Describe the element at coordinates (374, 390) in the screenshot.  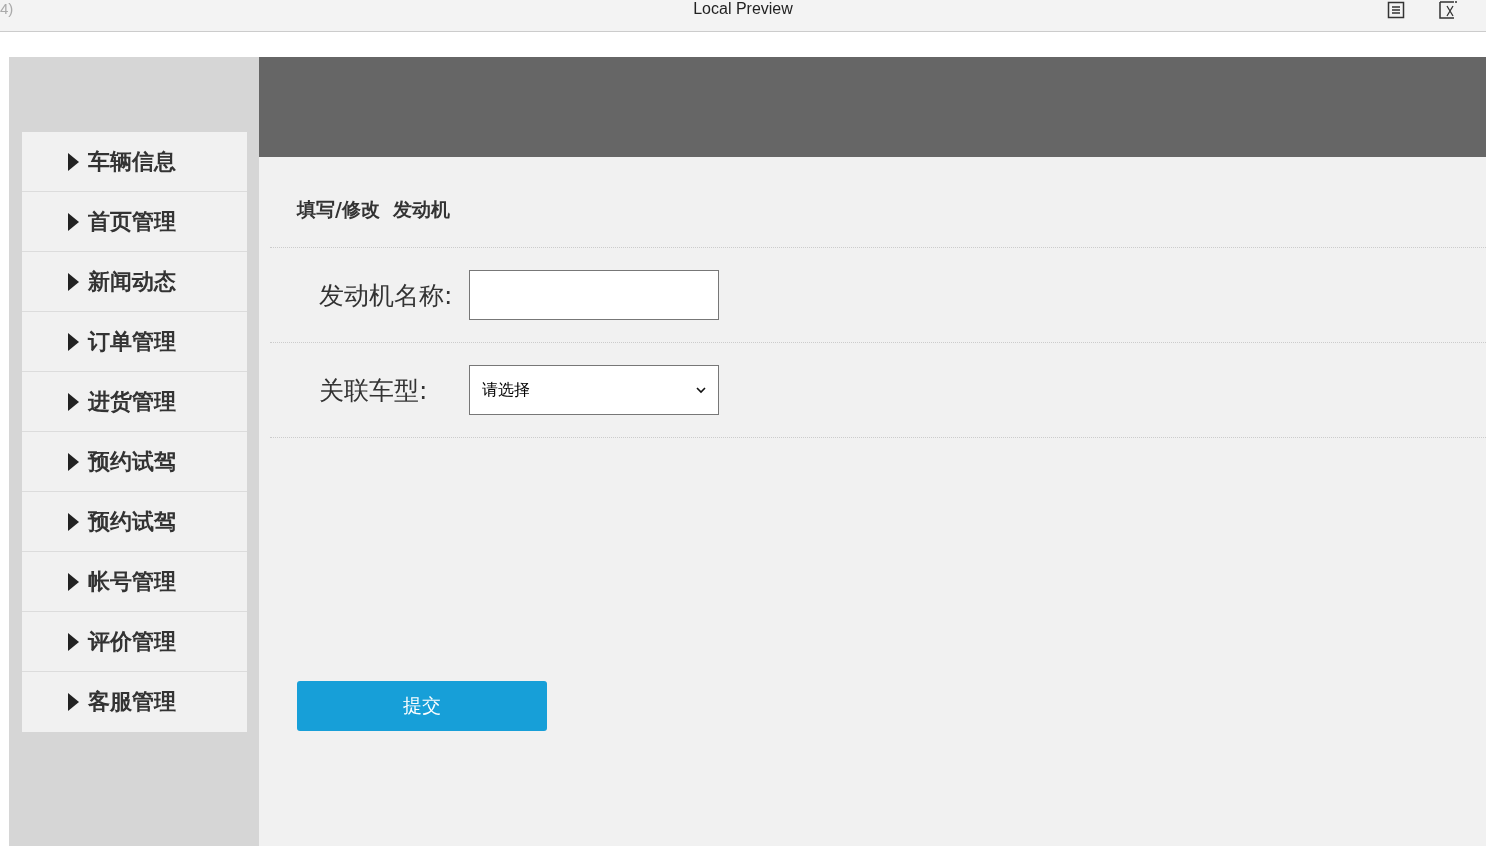
I see `field-label: 关联车型:` at that location.